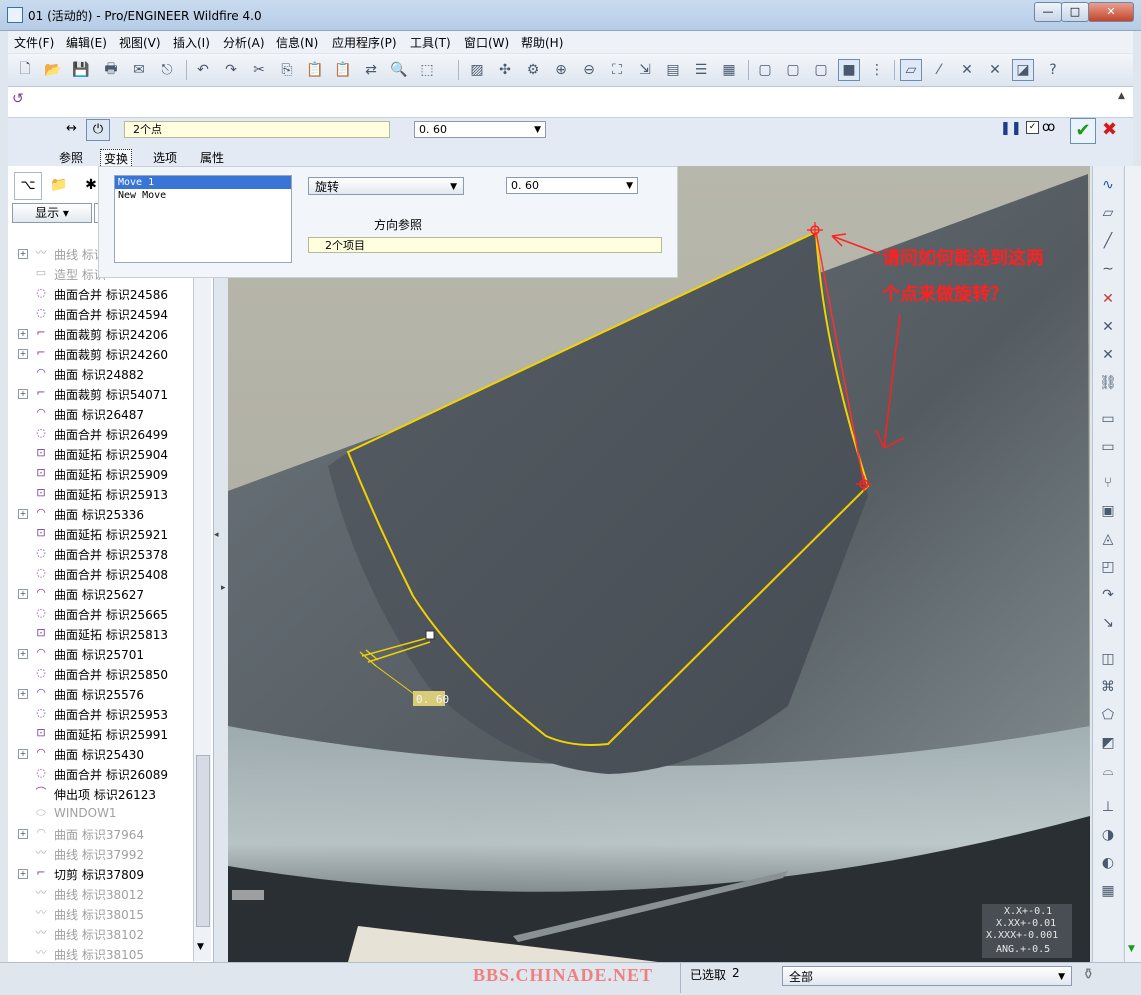 The width and height of the screenshot is (1141, 995). I want to click on lights-icon: ⚱, so click(1088, 974).